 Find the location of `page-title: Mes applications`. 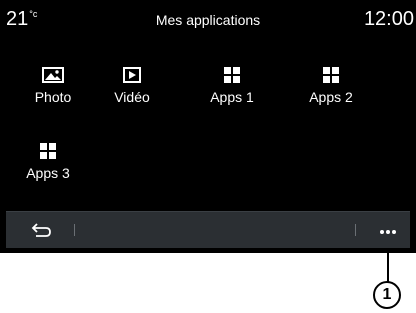

page-title: Mes applications is located at coordinates (208, 20).